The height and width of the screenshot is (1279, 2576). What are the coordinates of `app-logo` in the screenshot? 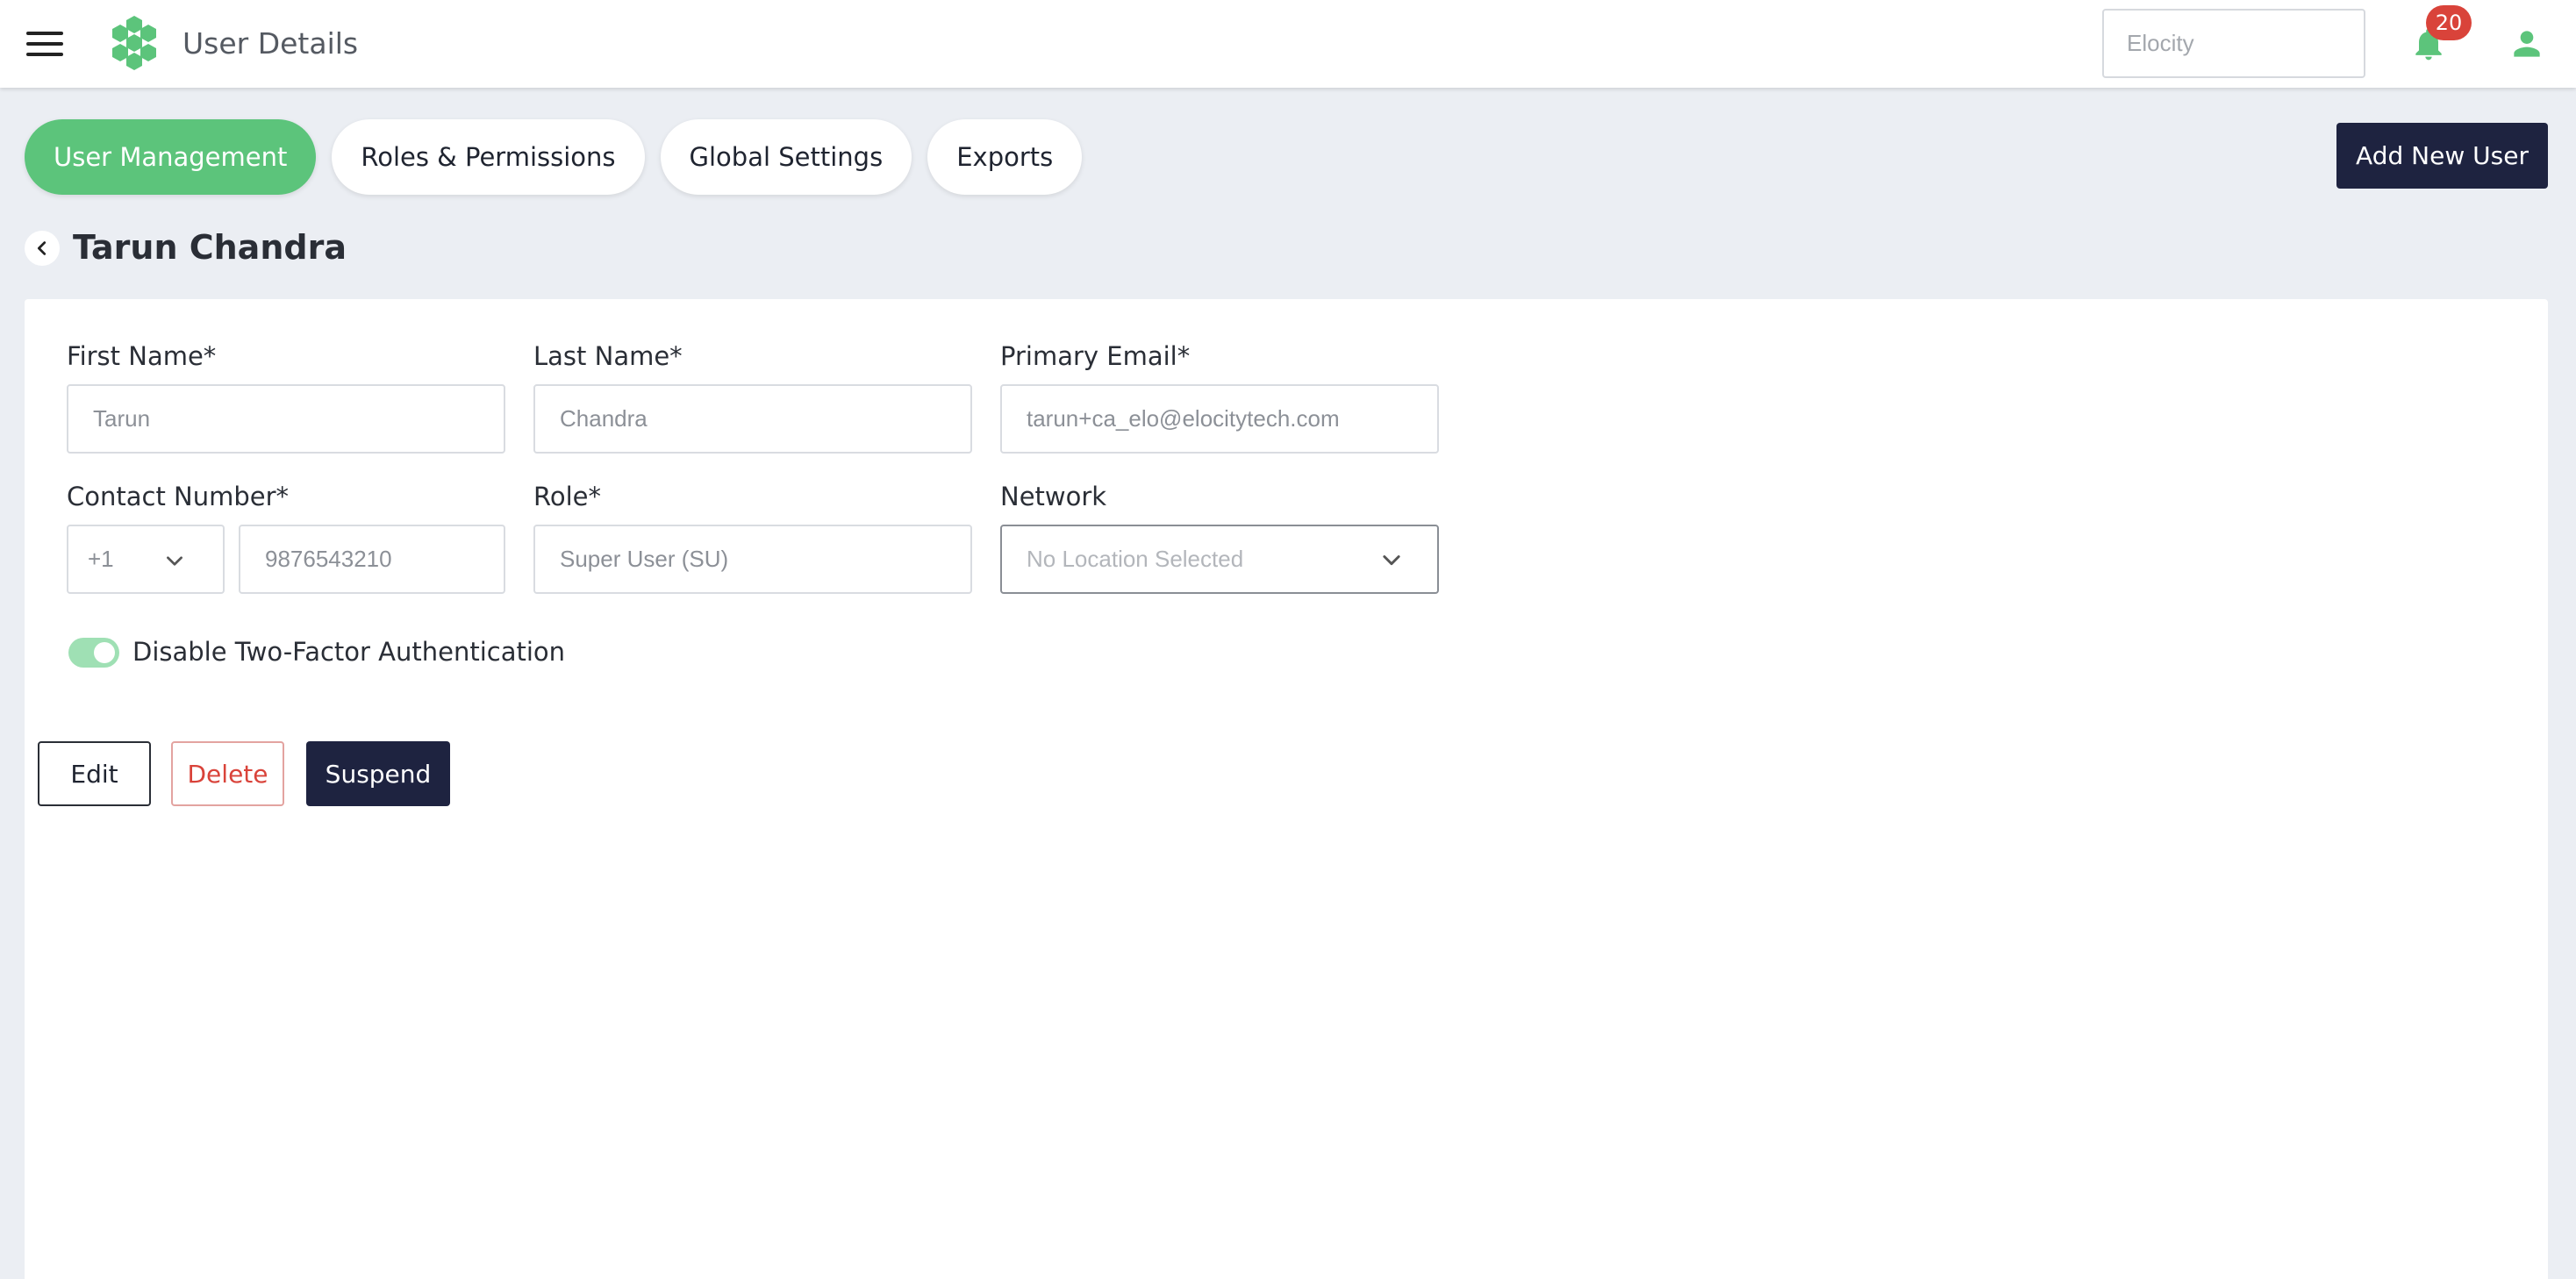 It's located at (134, 43).